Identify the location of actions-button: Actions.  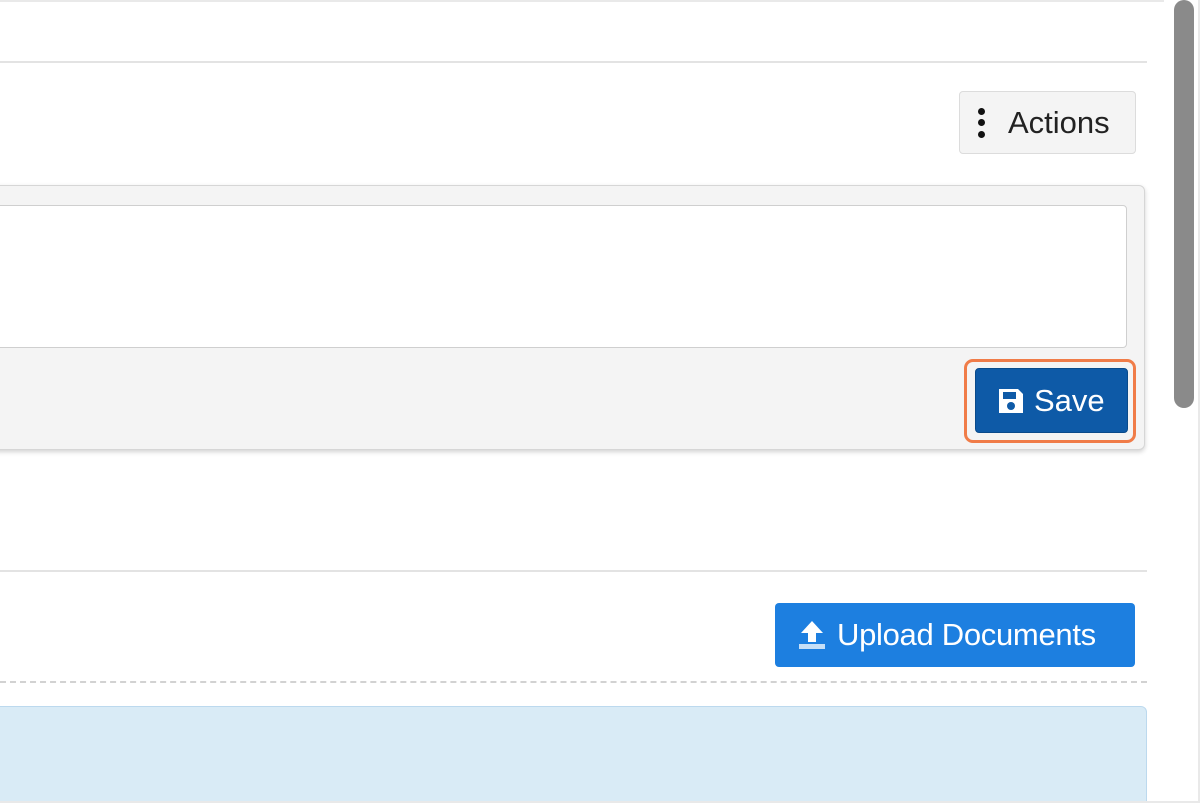
(1047, 122).